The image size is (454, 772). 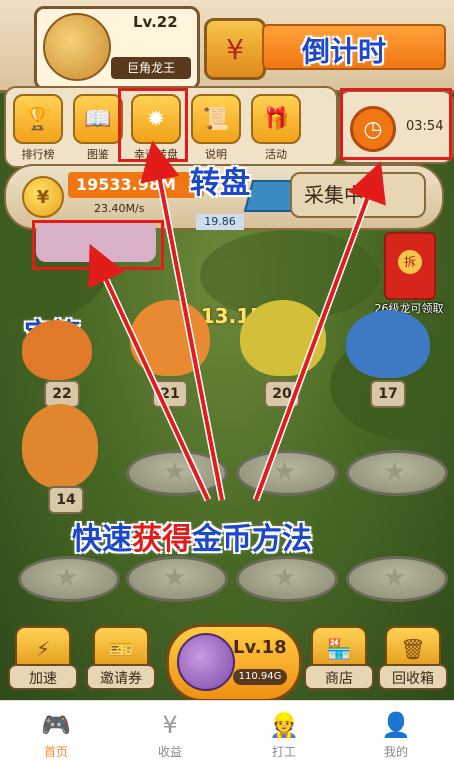 I want to click on buy-pet-price: 110.94G, so click(x=260, y=677).